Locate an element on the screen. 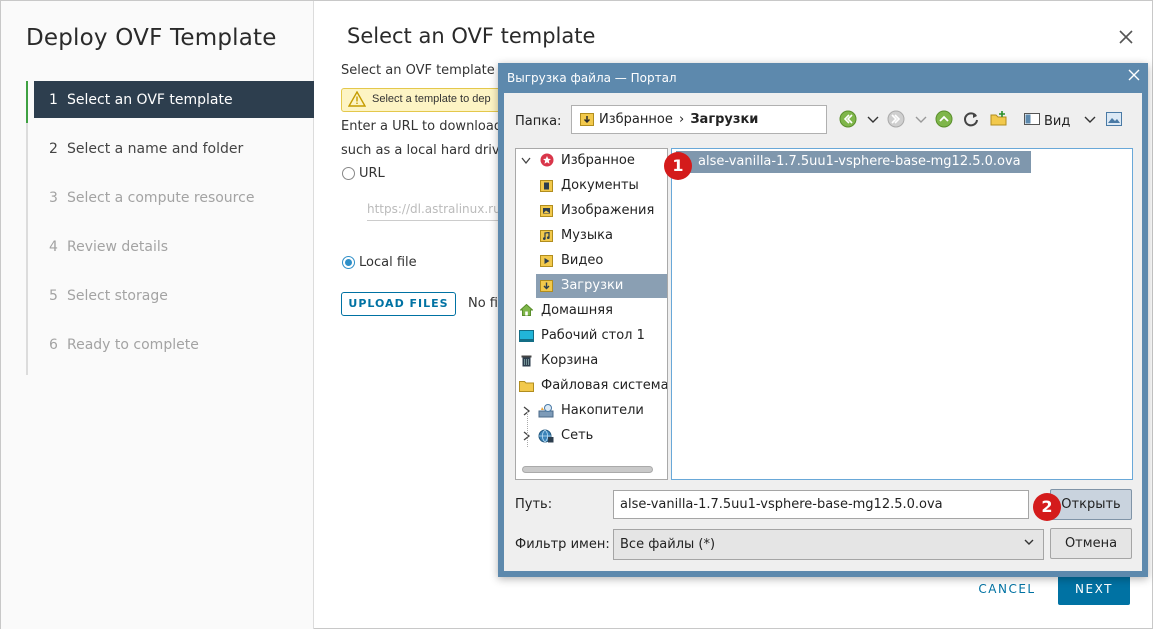 Image resolution: width=1153 pixels, height=629 pixels. forward-icon is located at coordinates (896, 119).